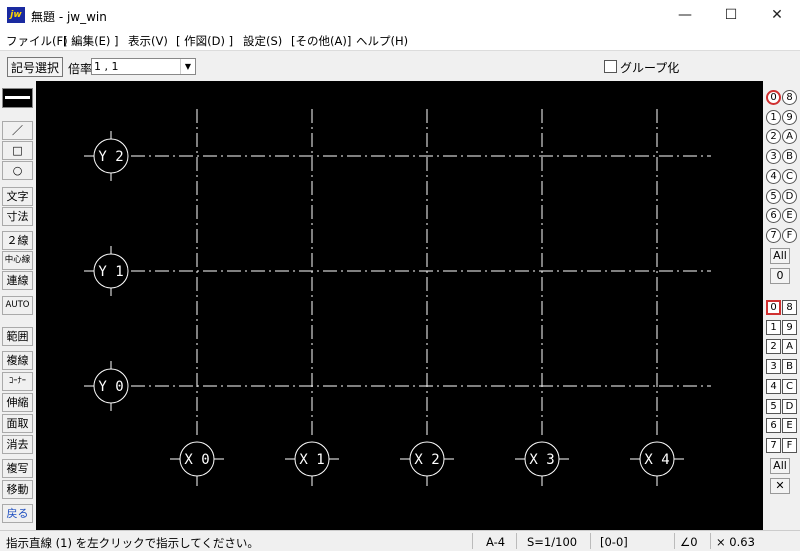 The width and height of the screenshot is (800, 551). Describe the element at coordinates (773, 406) in the screenshot. I see `layer-group-button-5: 5` at that location.